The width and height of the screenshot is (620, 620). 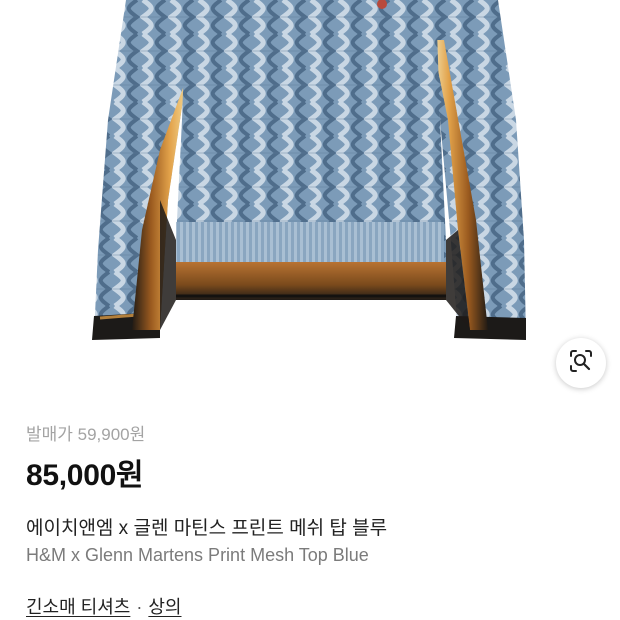 What do you see at coordinates (78, 607) in the screenshot?
I see `category-link-long-sleeve-tshirts: 긴소매 티셔츠` at bounding box center [78, 607].